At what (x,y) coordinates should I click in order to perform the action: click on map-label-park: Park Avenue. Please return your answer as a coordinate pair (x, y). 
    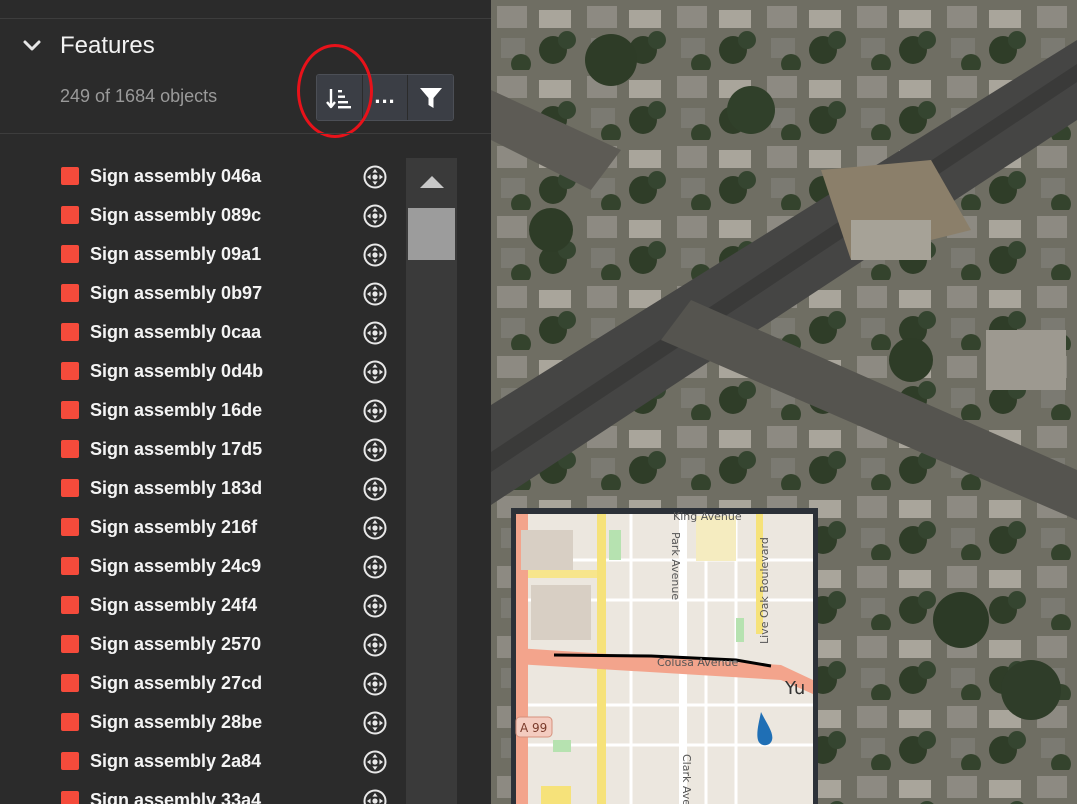
    Looking at the image, I should click on (675, 566).